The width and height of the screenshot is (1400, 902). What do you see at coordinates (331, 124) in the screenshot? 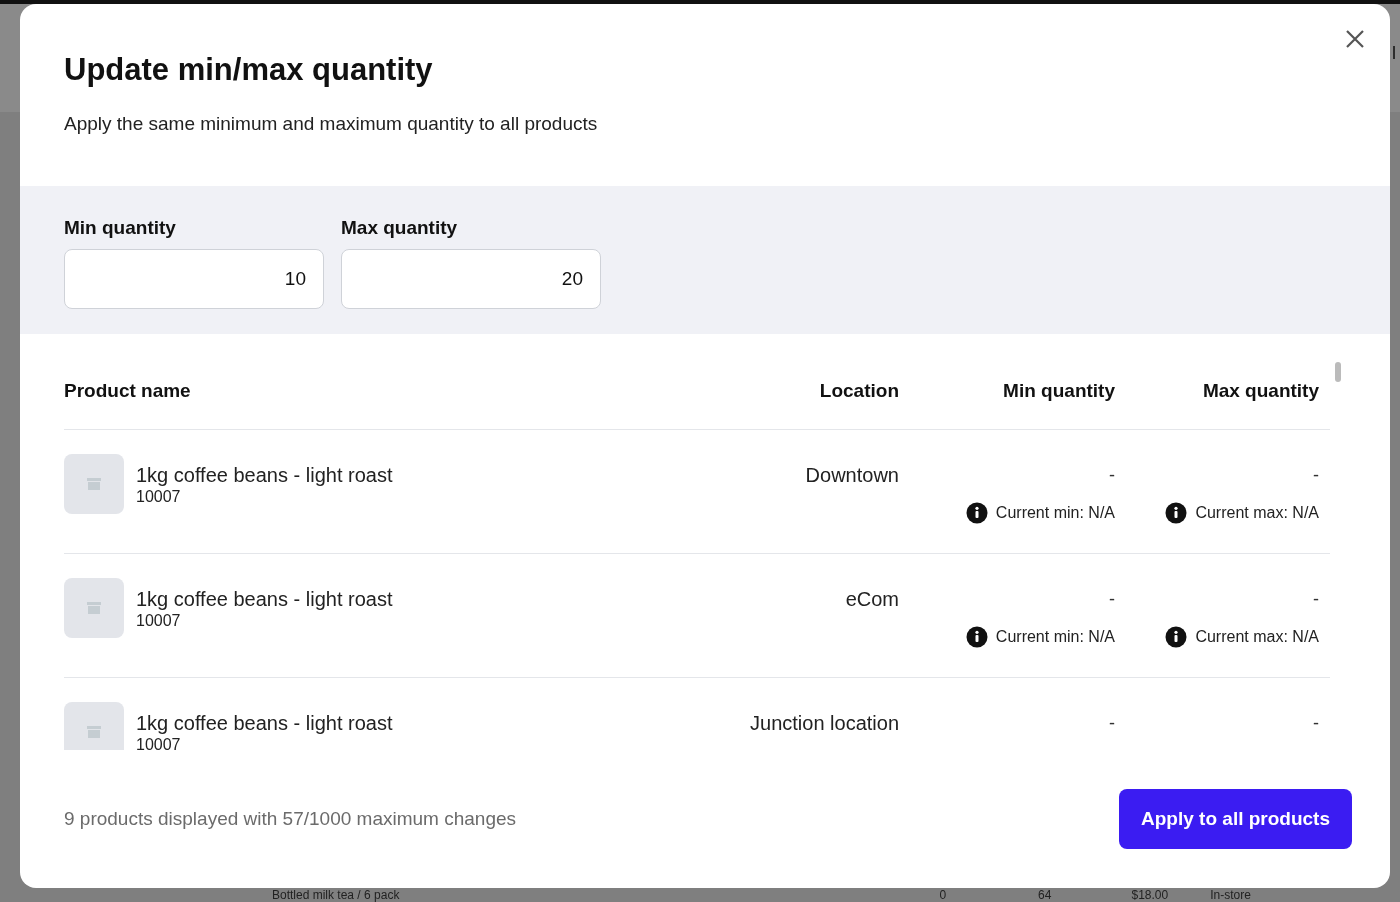
I see `dialog-subtitle: Apply the same minimum and maximum quantity to all products` at bounding box center [331, 124].